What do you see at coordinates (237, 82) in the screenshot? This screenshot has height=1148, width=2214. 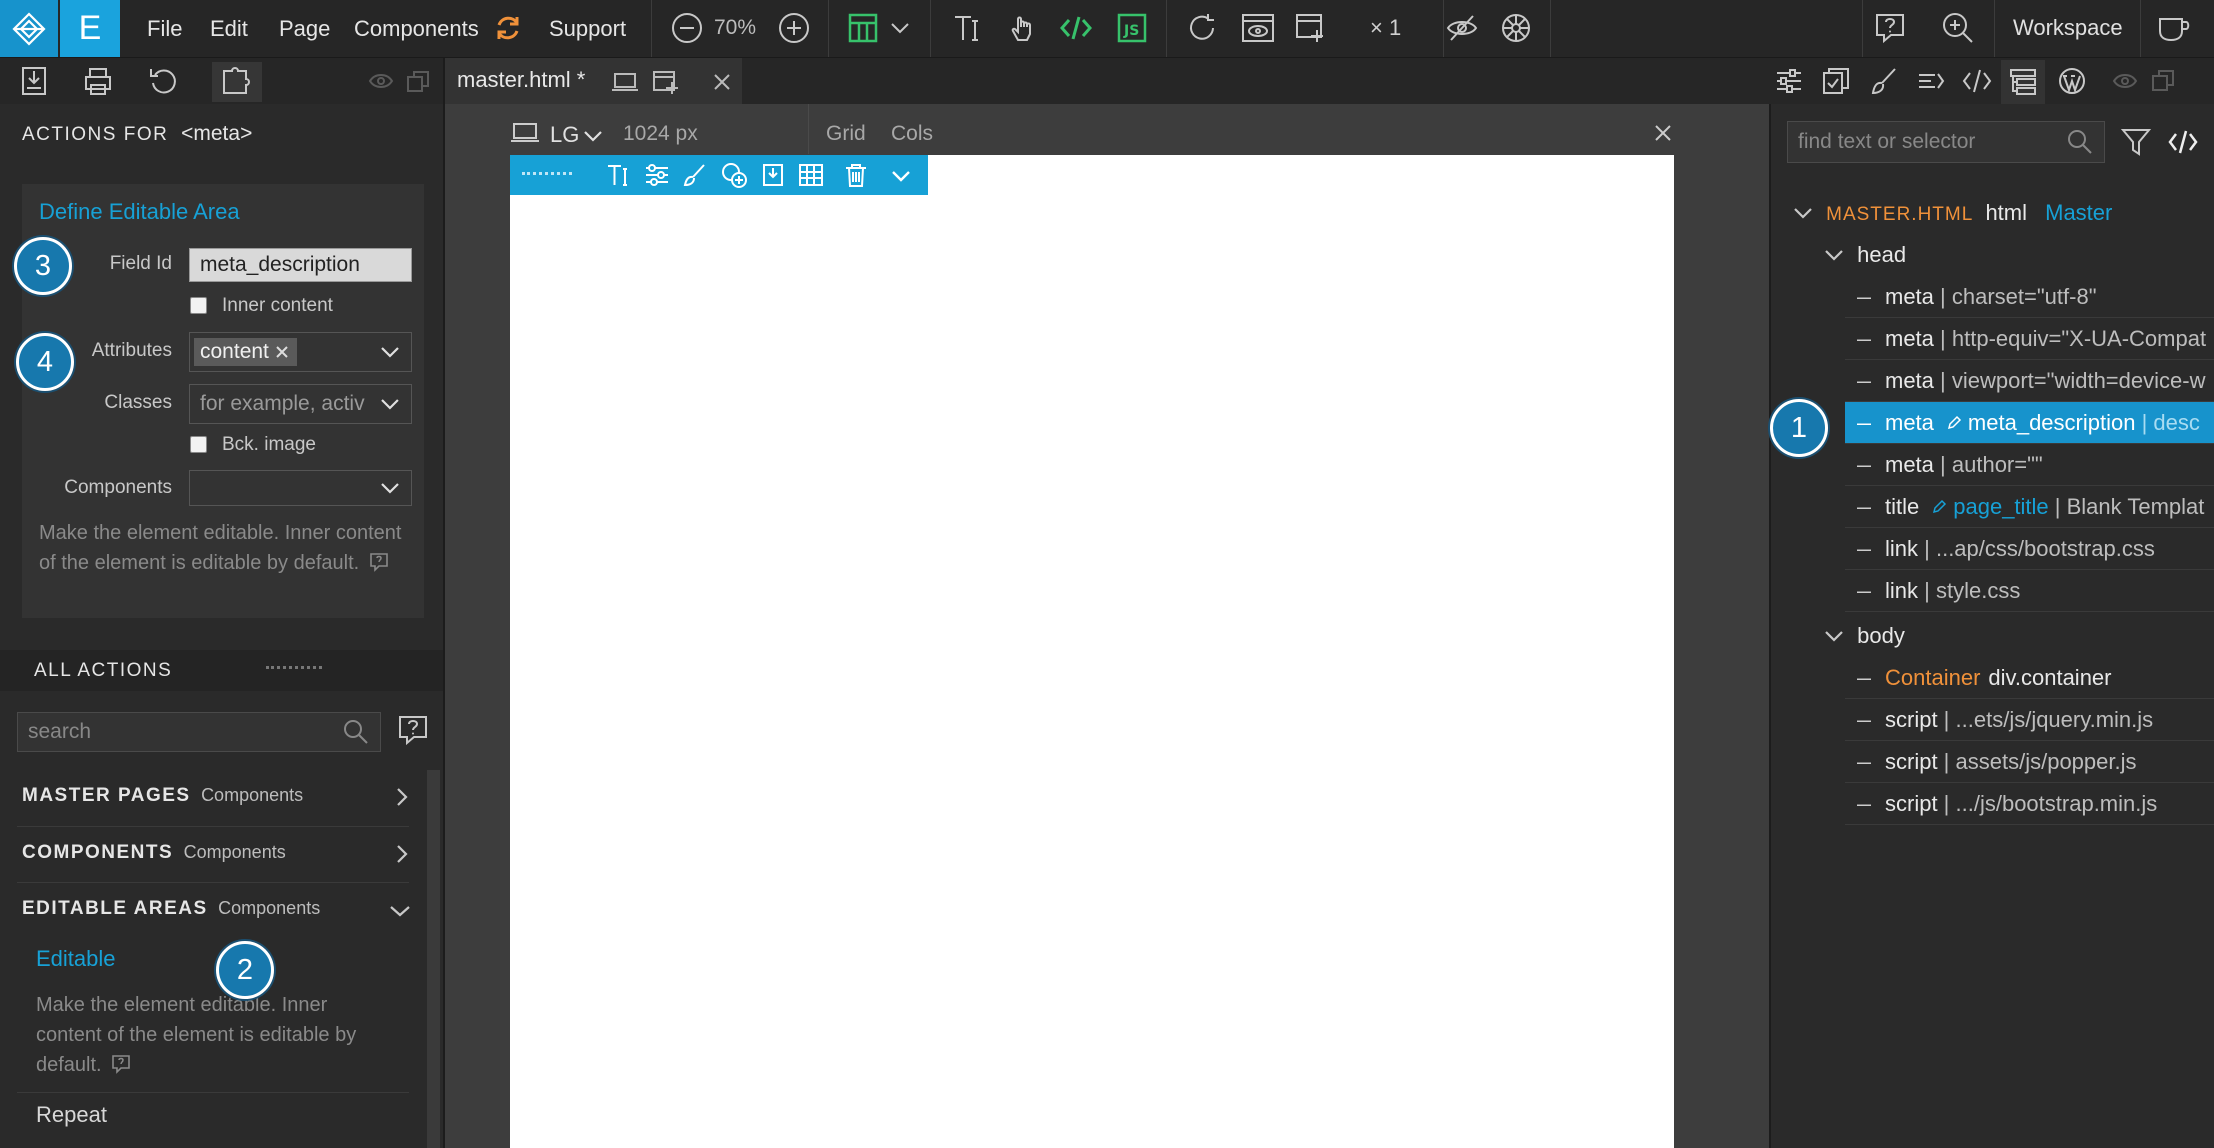 I see `components-button` at bounding box center [237, 82].